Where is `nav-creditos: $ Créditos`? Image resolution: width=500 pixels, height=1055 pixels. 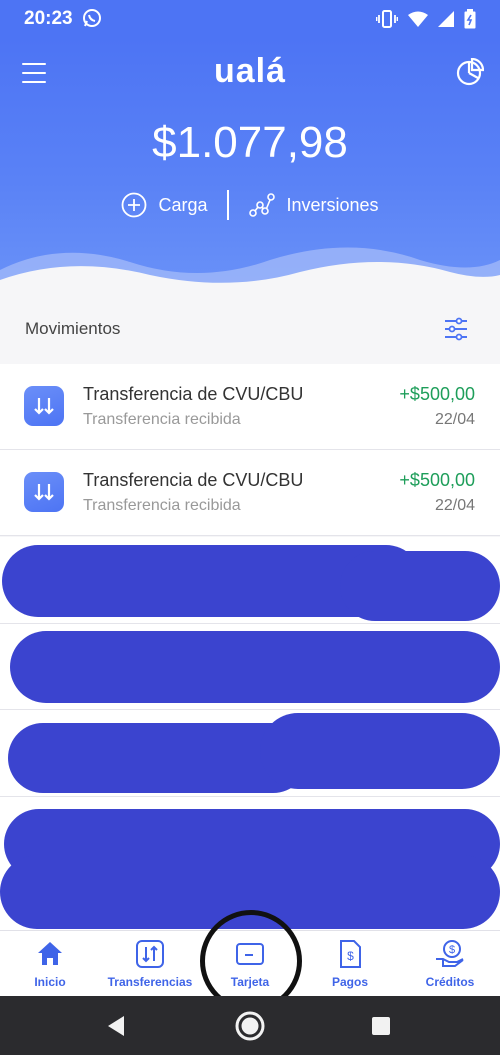 nav-creditos: $ Créditos is located at coordinates (450, 964).